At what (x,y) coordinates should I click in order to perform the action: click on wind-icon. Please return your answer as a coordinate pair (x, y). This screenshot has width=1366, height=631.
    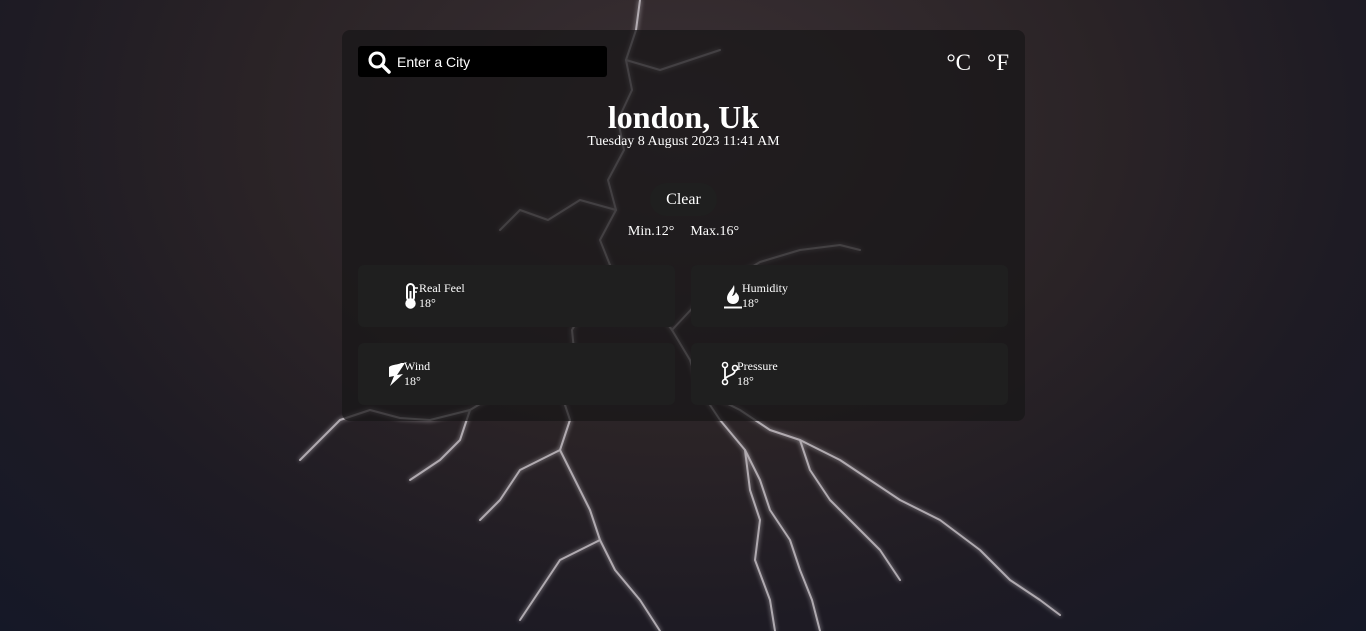
    Looking at the image, I should click on (396, 374).